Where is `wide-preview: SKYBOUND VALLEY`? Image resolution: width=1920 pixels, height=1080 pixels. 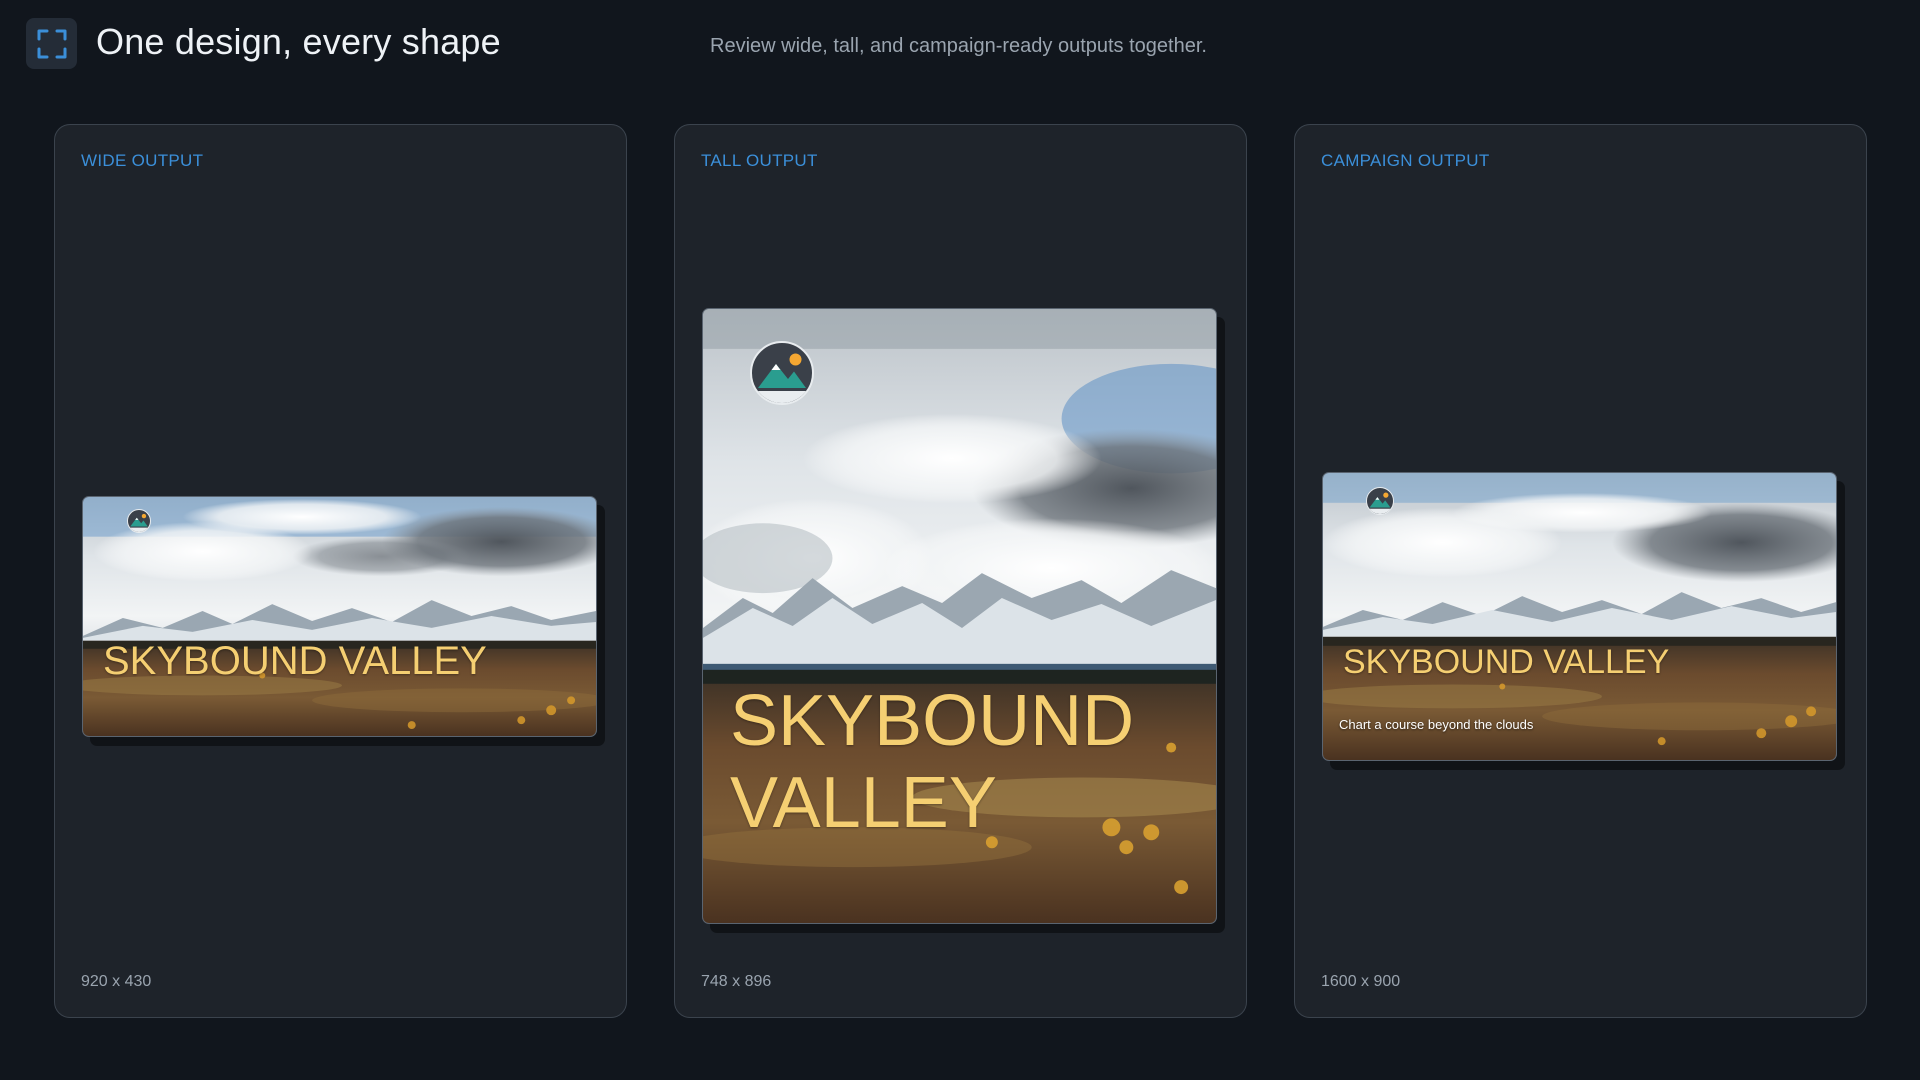
wide-preview: SKYBOUND VALLEY is located at coordinates (339, 616).